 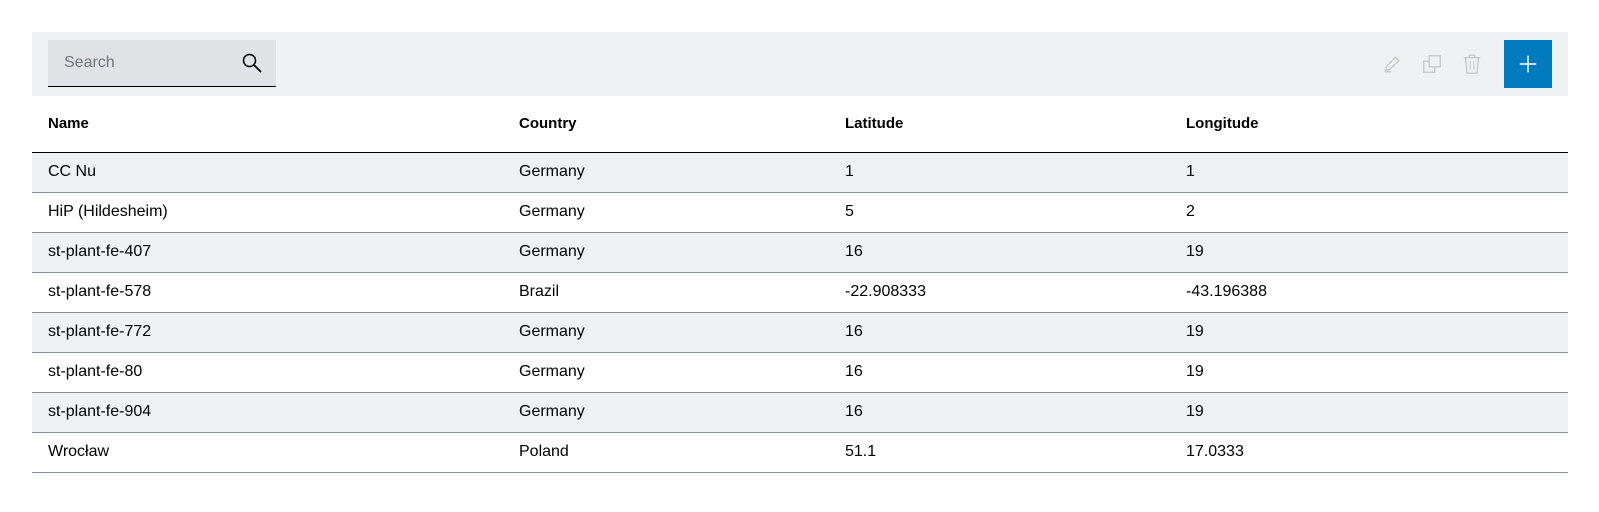 I want to click on cell-latitude: 5, so click(x=999, y=212).